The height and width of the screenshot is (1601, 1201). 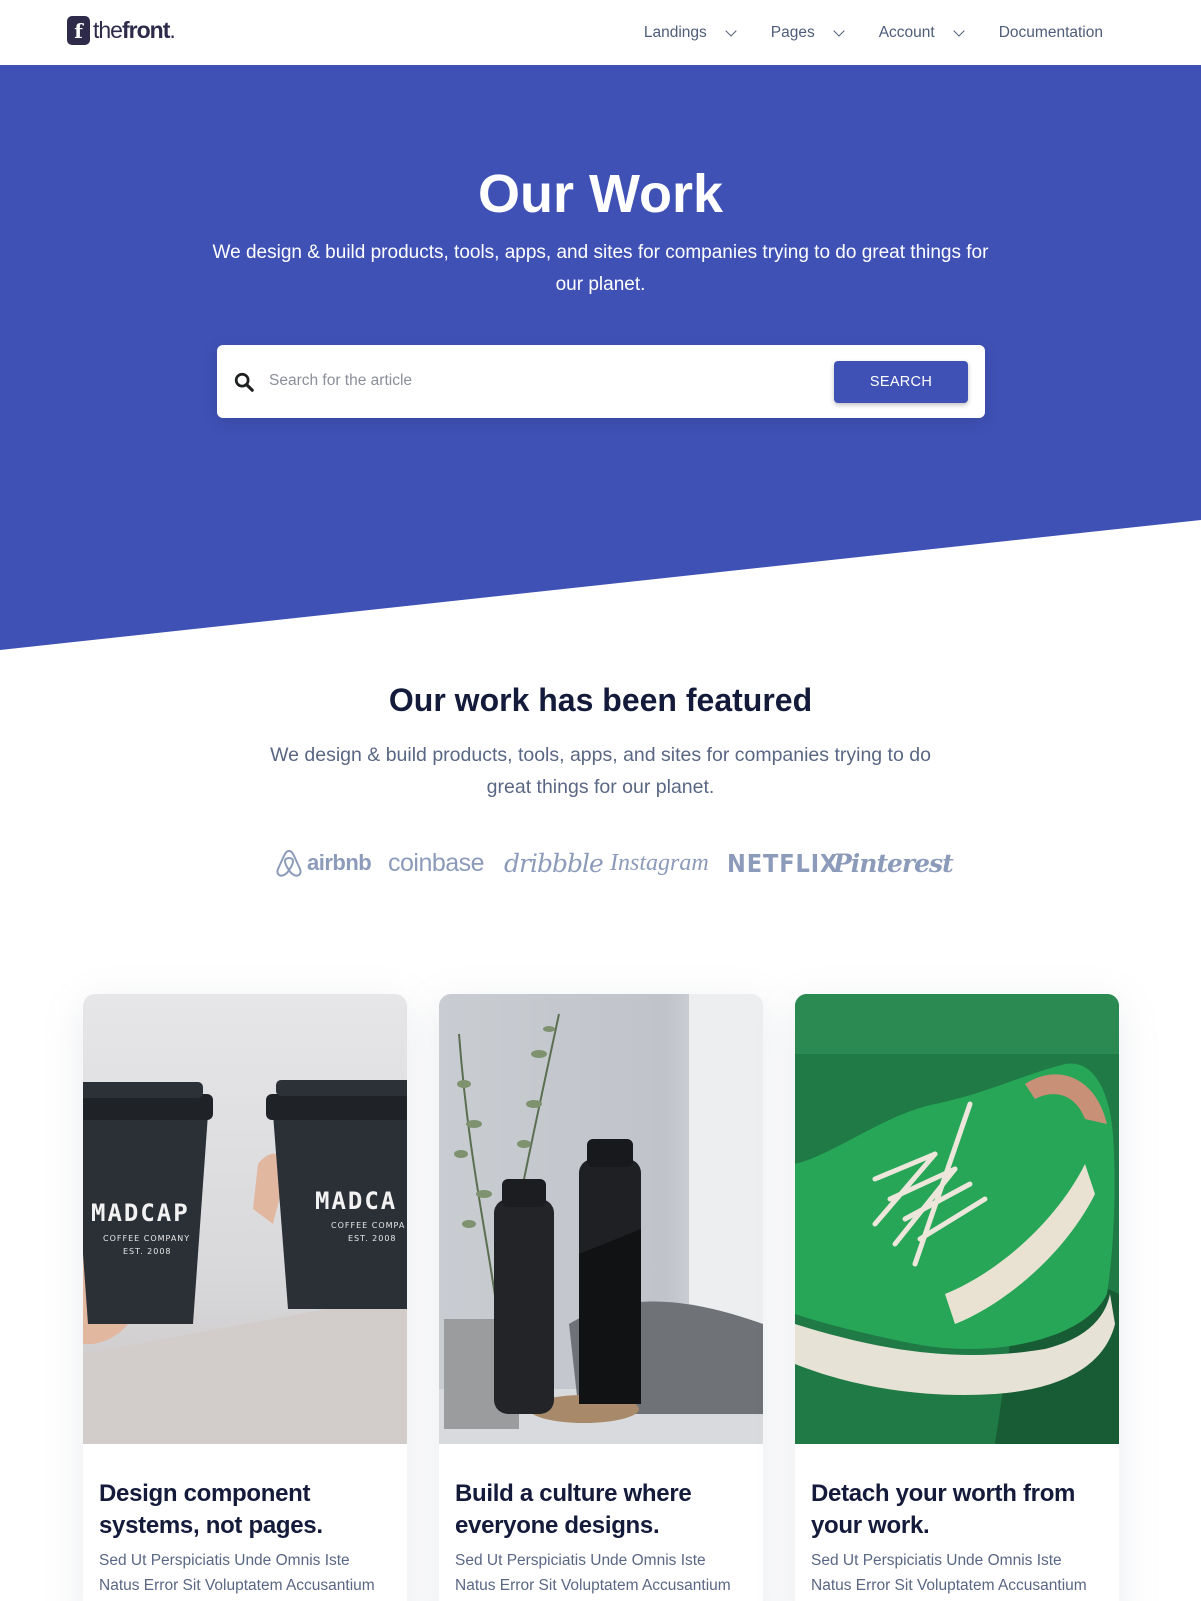 I want to click on card-image-bottles, so click(x=601, y=1219).